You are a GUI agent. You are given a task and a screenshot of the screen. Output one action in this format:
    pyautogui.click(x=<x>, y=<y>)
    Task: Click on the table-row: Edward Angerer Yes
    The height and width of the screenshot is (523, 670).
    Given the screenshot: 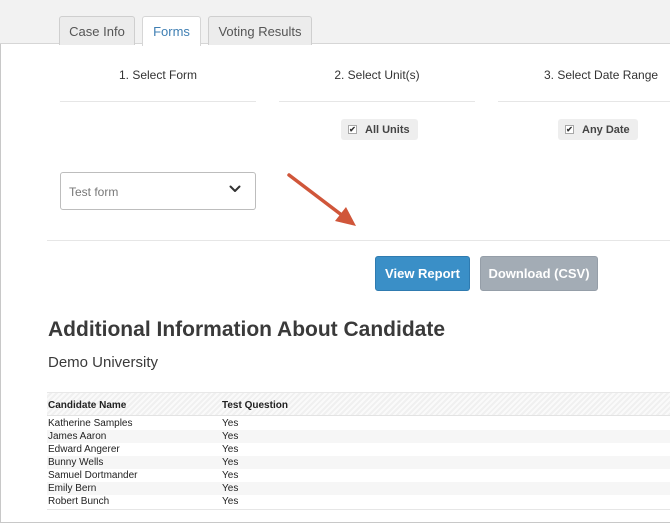 What is the action you would take?
    pyautogui.click(x=358, y=449)
    